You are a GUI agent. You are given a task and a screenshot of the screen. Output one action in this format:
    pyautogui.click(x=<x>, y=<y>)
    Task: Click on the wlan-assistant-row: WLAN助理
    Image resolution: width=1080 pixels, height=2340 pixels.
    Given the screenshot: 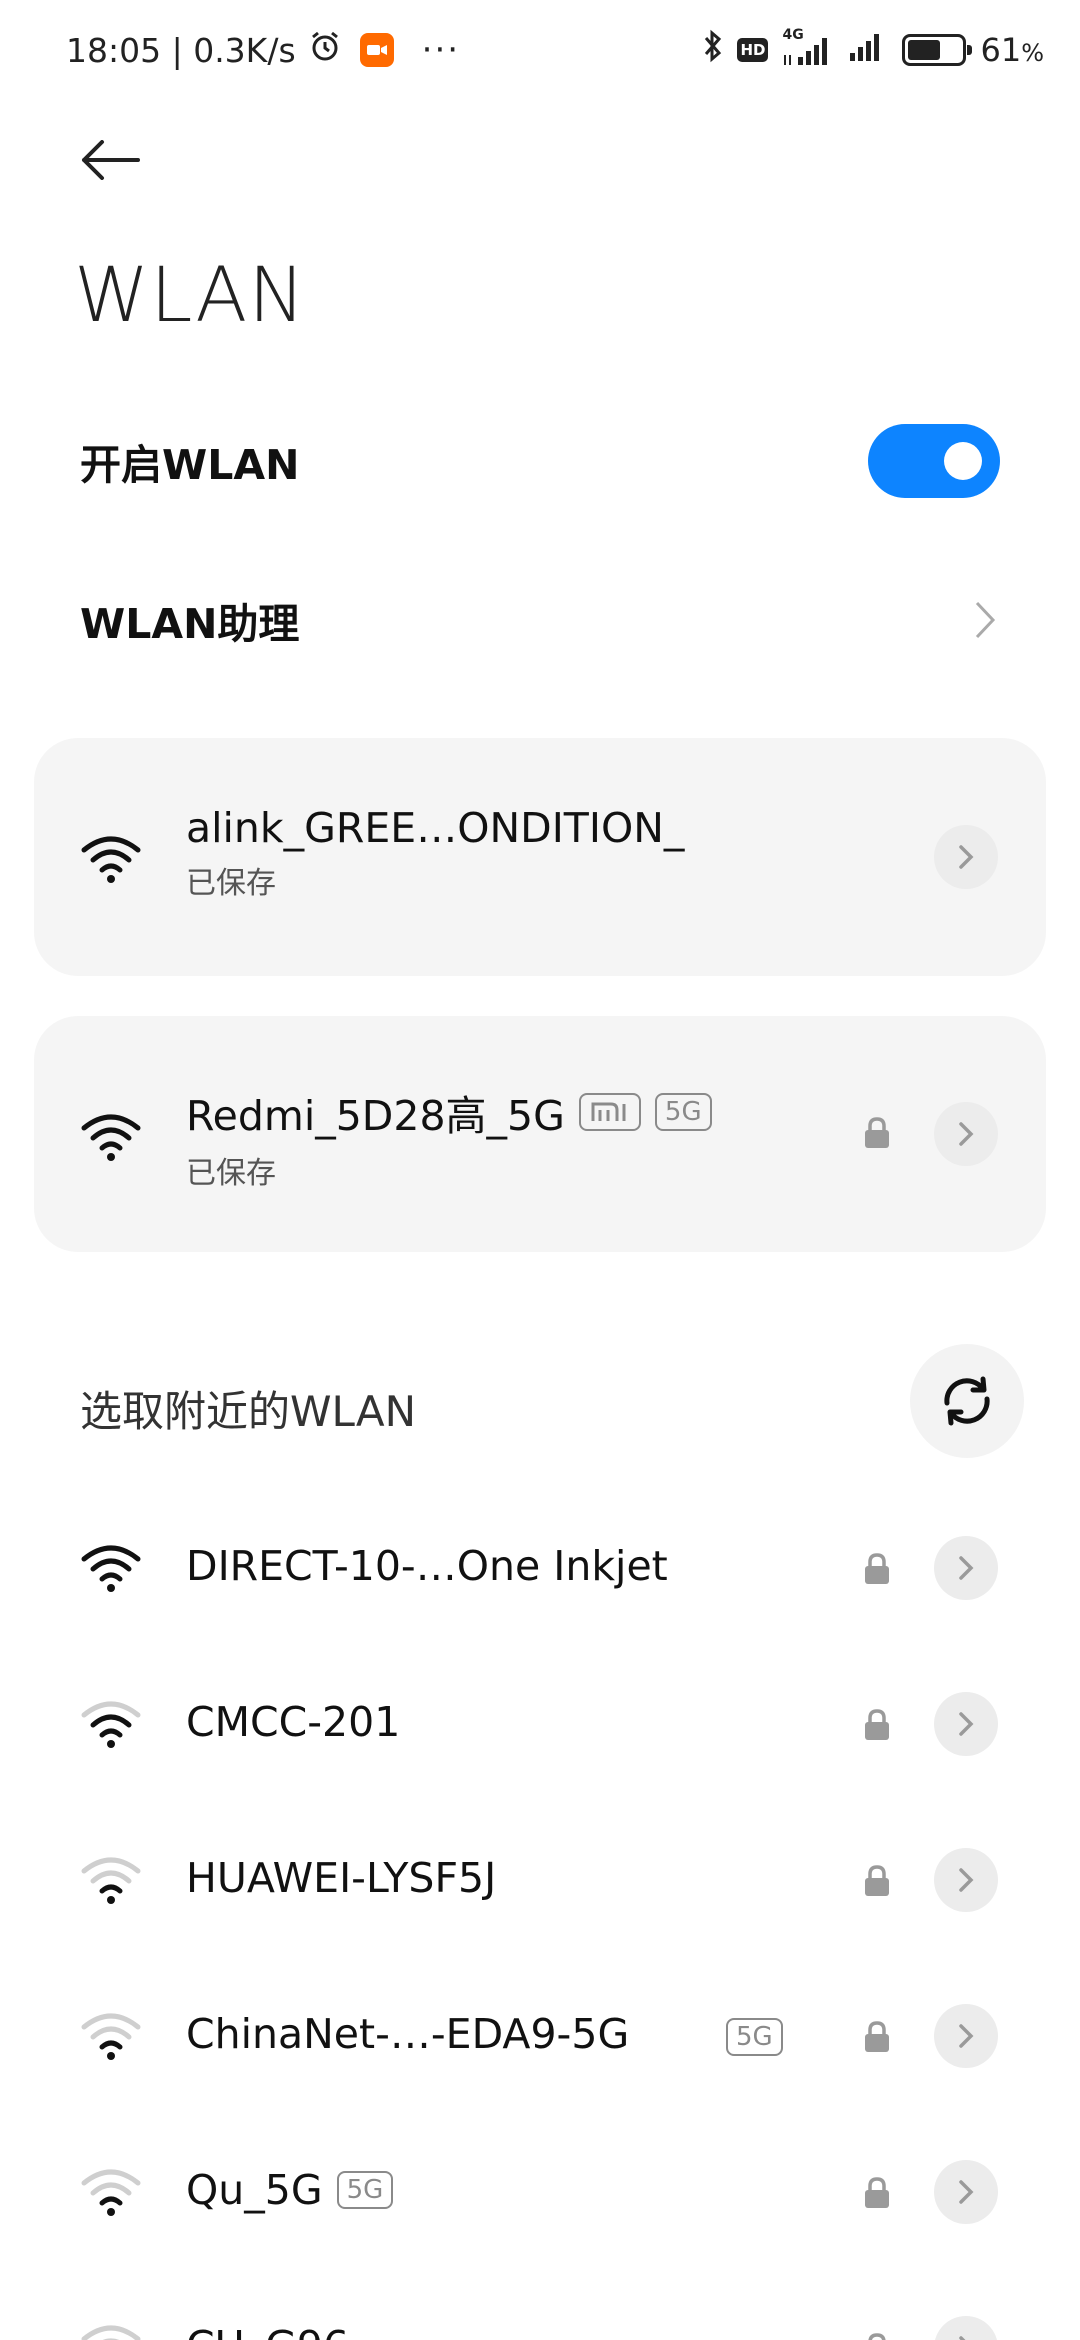 What is the action you would take?
    pyautogui.click(x=540, y=620)
    